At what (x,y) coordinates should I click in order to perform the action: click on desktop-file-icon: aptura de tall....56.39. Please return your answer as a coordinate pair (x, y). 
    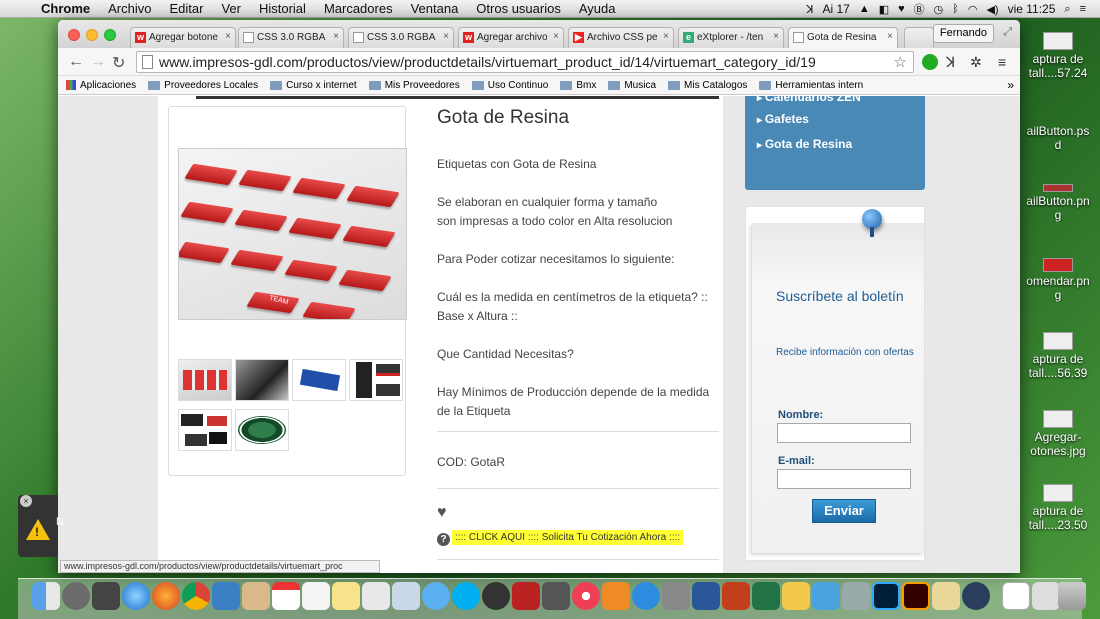
    Looking at the image, I should click on (1058, 356).